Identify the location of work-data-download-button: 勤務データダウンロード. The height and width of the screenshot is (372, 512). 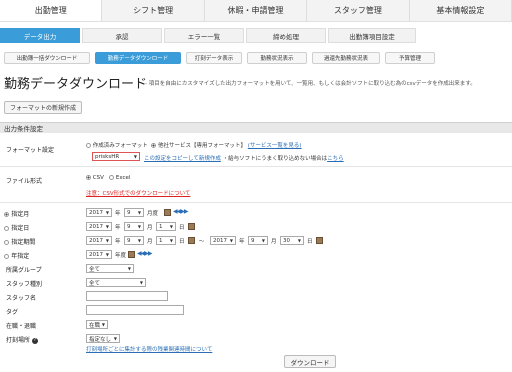
(138, 58).